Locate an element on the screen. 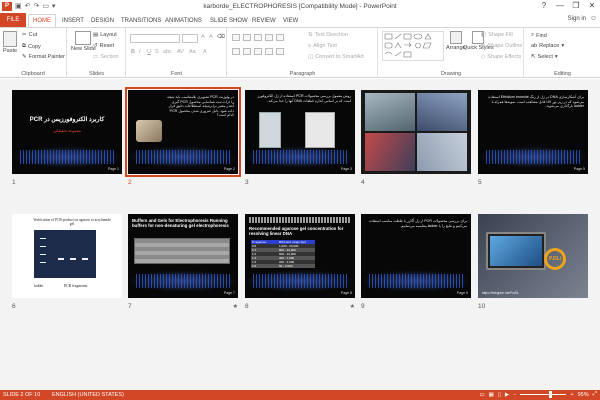 This screenshot has height=400, width=600. sign-in-link: Sign in is located at coordinates (577, 19).